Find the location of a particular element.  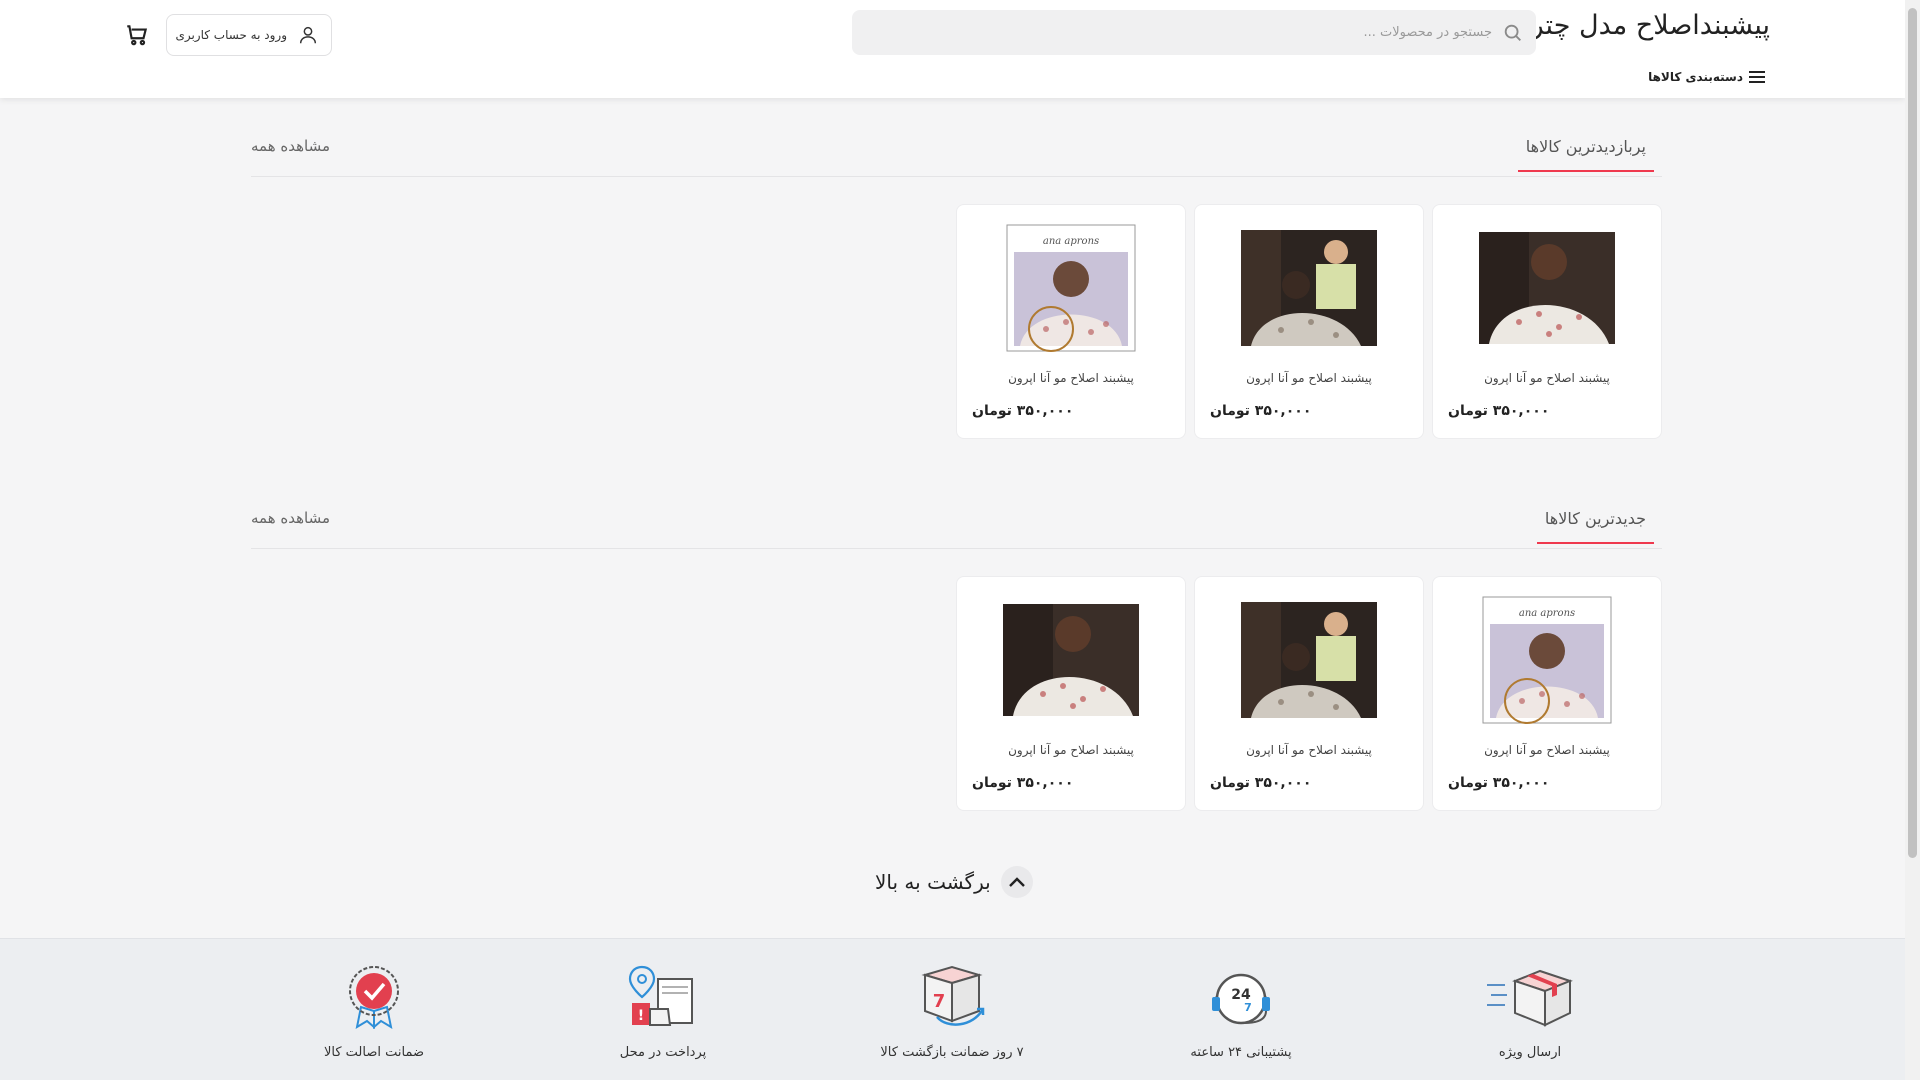

section-header: جدیدترین کالاها مشاهده همه is located at coordinates (956, 526).